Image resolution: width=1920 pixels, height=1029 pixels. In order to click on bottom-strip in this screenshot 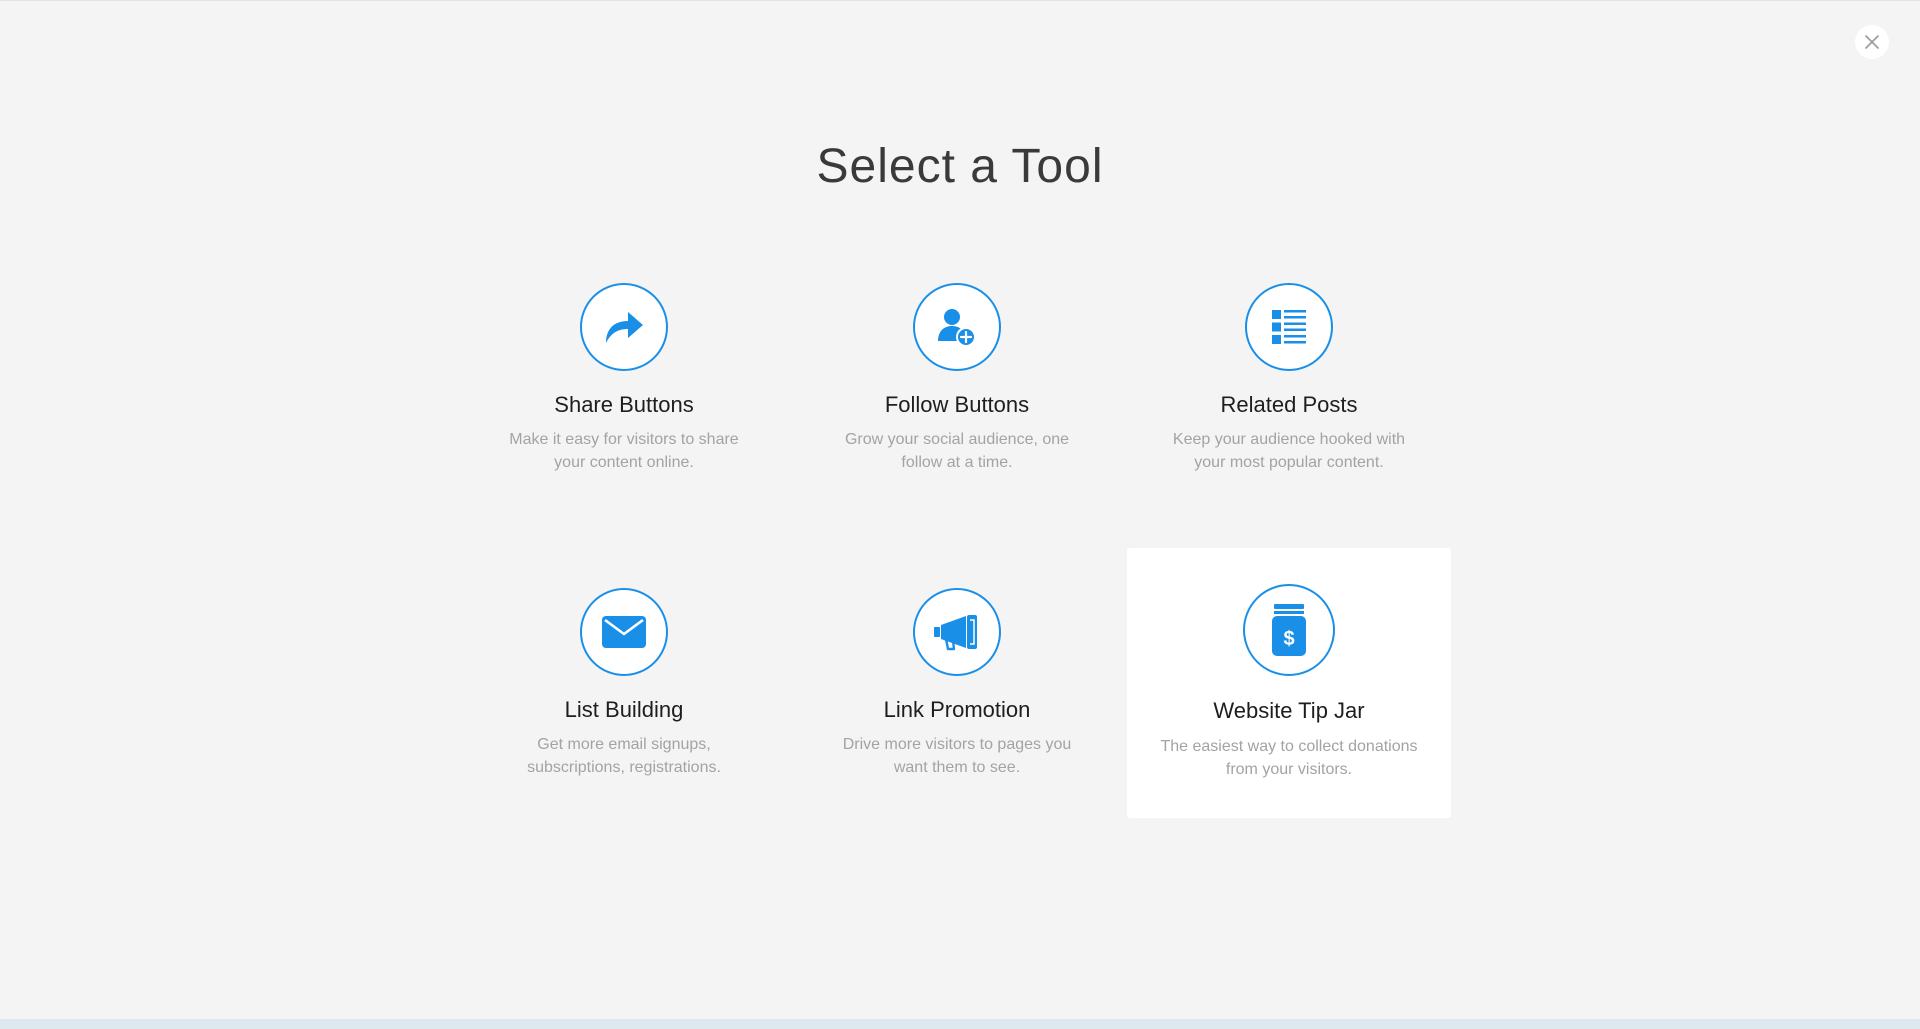, I will do `click(960, 1024)`.